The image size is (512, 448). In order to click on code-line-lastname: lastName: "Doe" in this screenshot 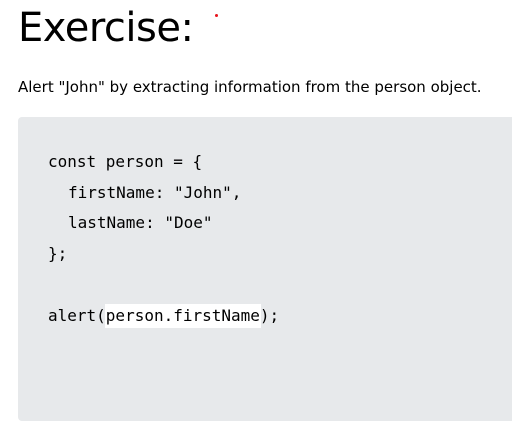, I will do `click(140, 222)`.